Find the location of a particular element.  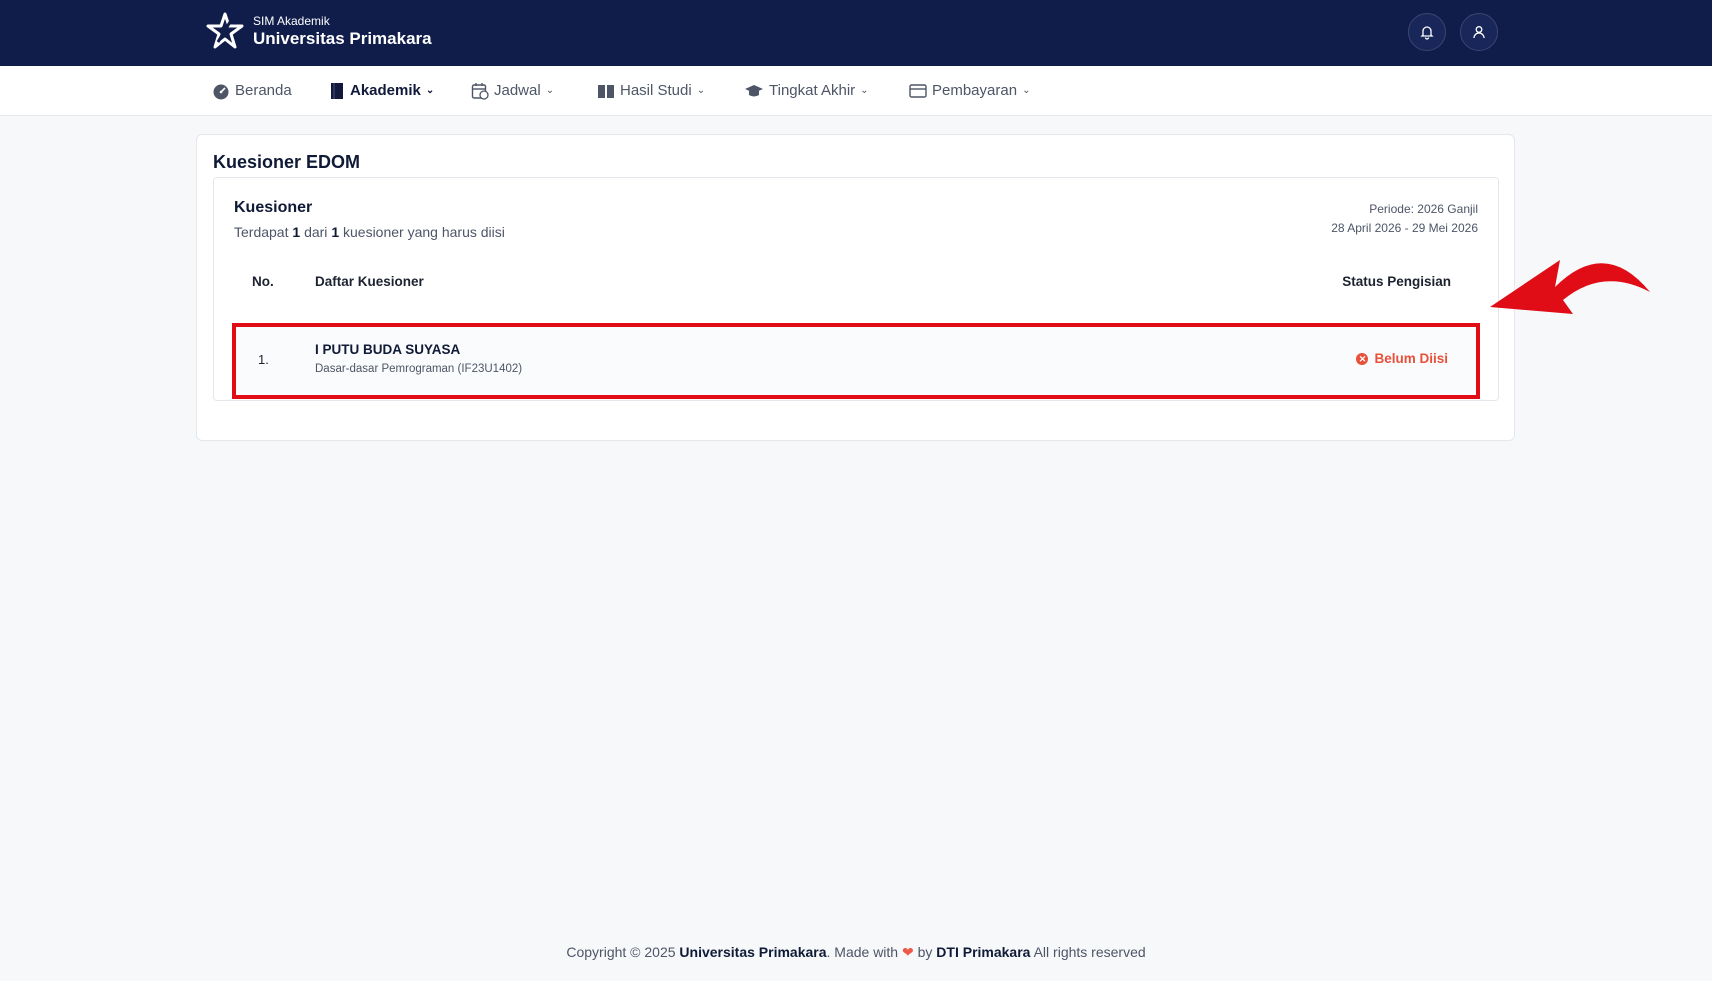

nav-label: Akademik is located at coordinates (385, 90).